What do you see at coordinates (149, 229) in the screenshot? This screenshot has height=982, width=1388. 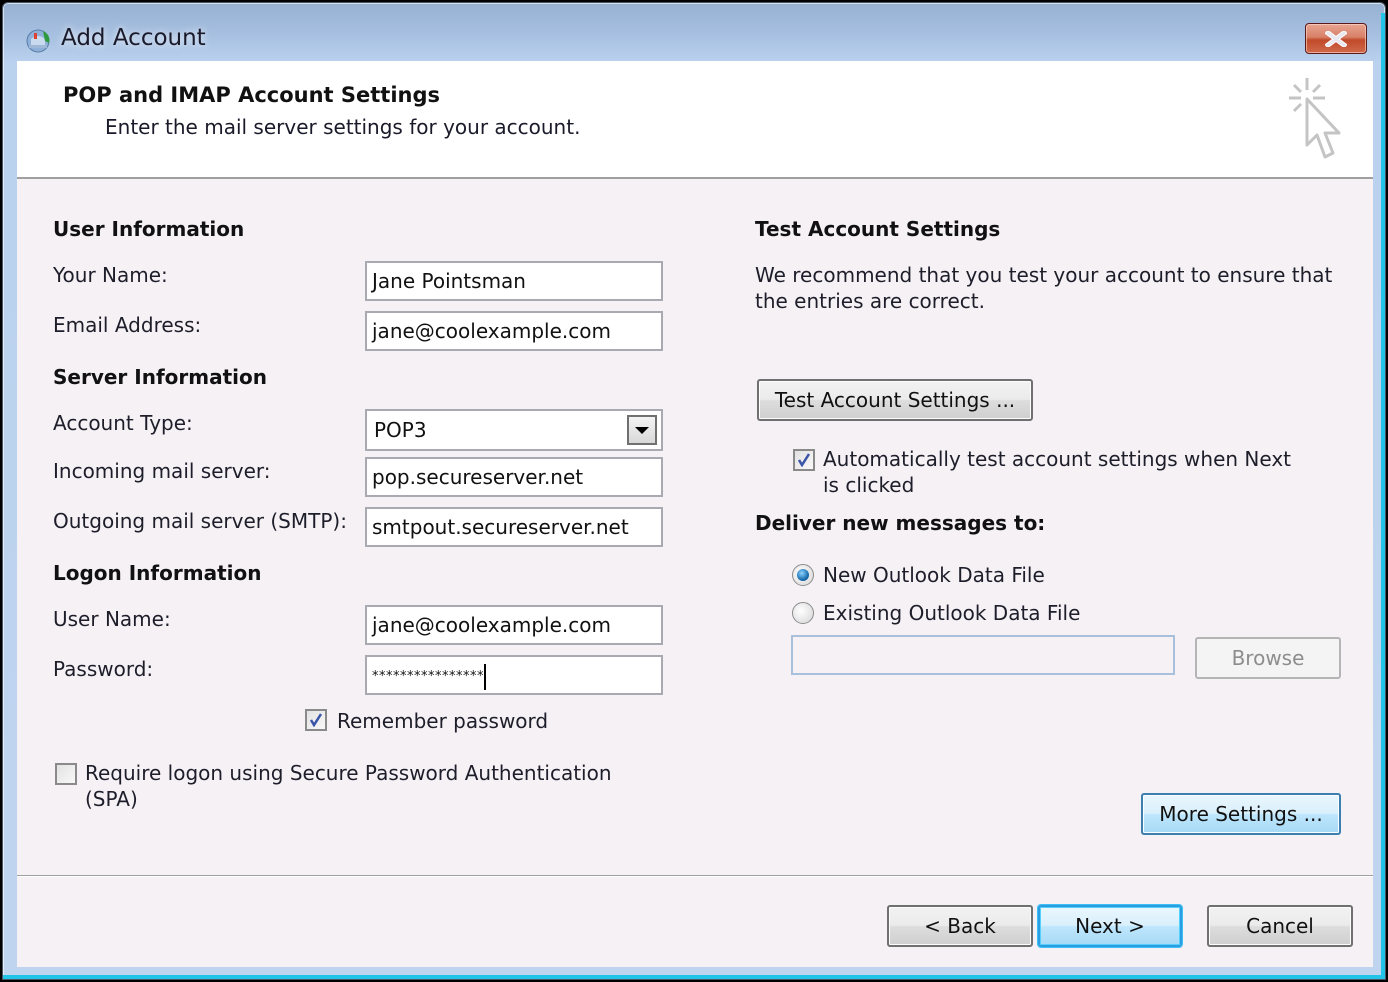 I see `user-information-heading: User Information` at bounding box center [149, 229].